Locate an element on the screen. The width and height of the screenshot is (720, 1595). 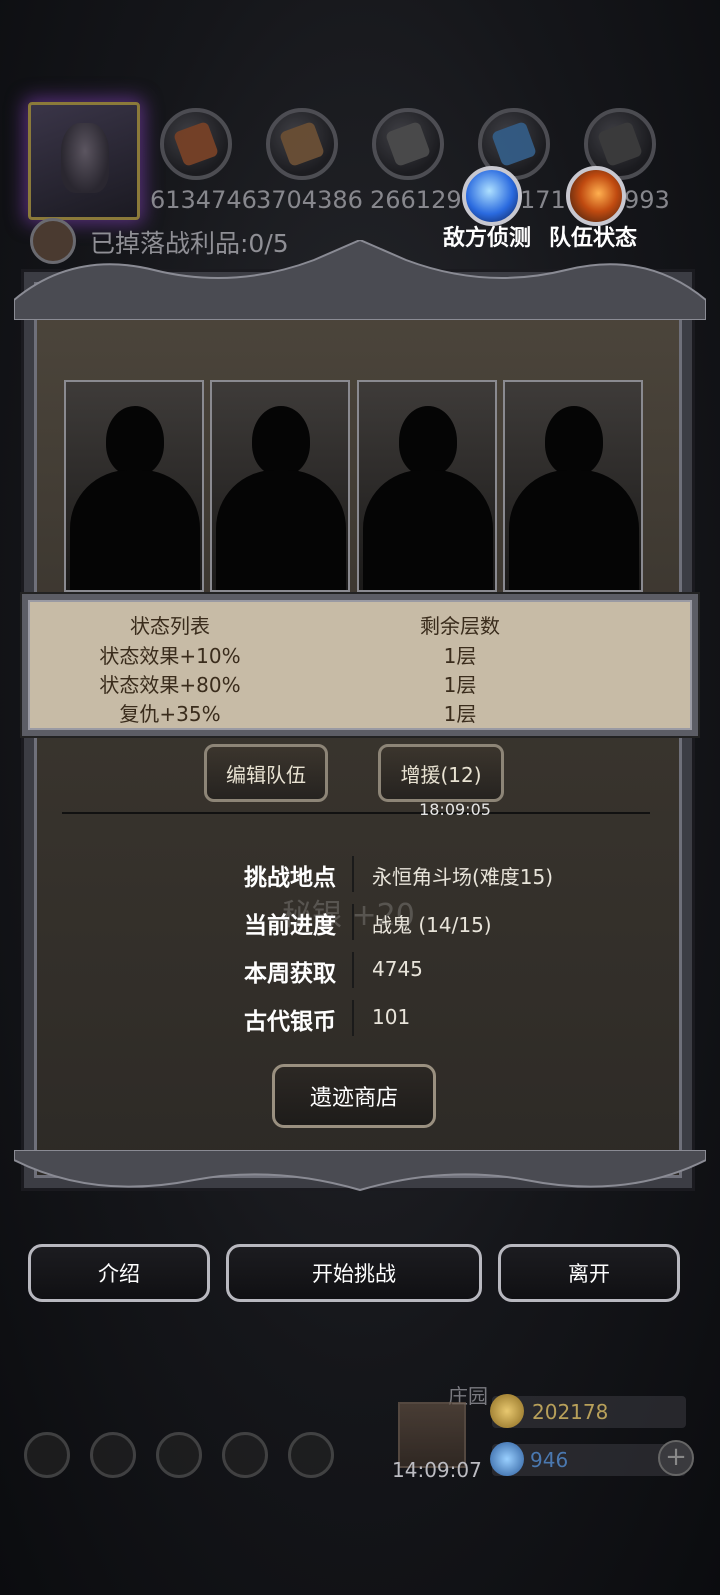
status-row-name: 复仇+35% is located at coordinates (170, 714).